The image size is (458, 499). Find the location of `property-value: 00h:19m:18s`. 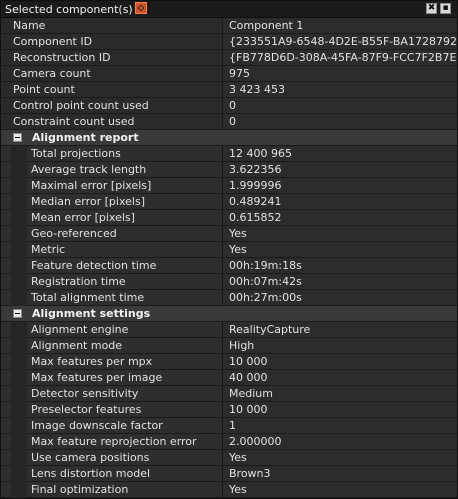

property-value: 00h:19m:18s is located at coordinates (340, 265).